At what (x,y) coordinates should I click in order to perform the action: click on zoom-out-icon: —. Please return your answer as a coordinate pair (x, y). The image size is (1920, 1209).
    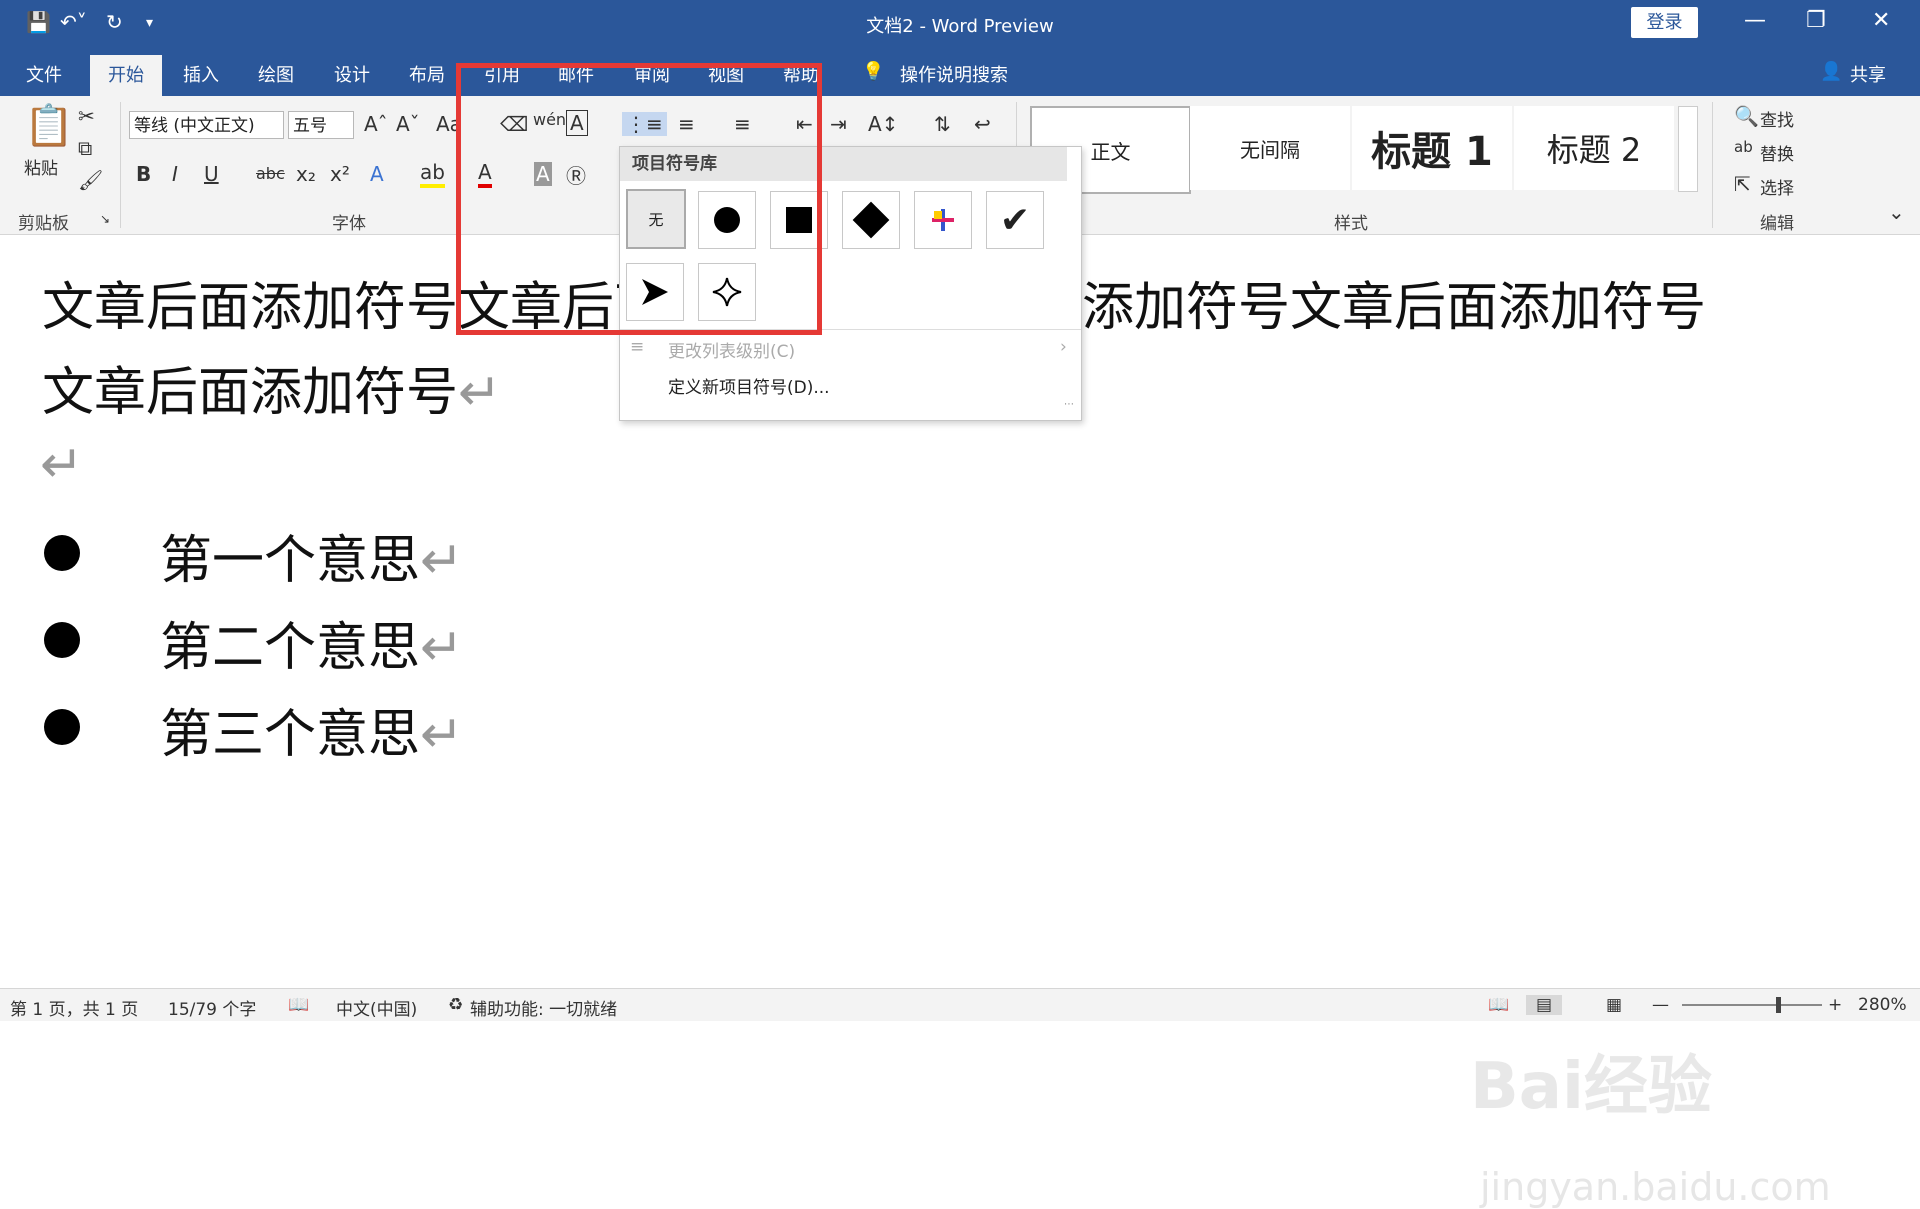
    Looking at the image, I should click on (1660, 1005).